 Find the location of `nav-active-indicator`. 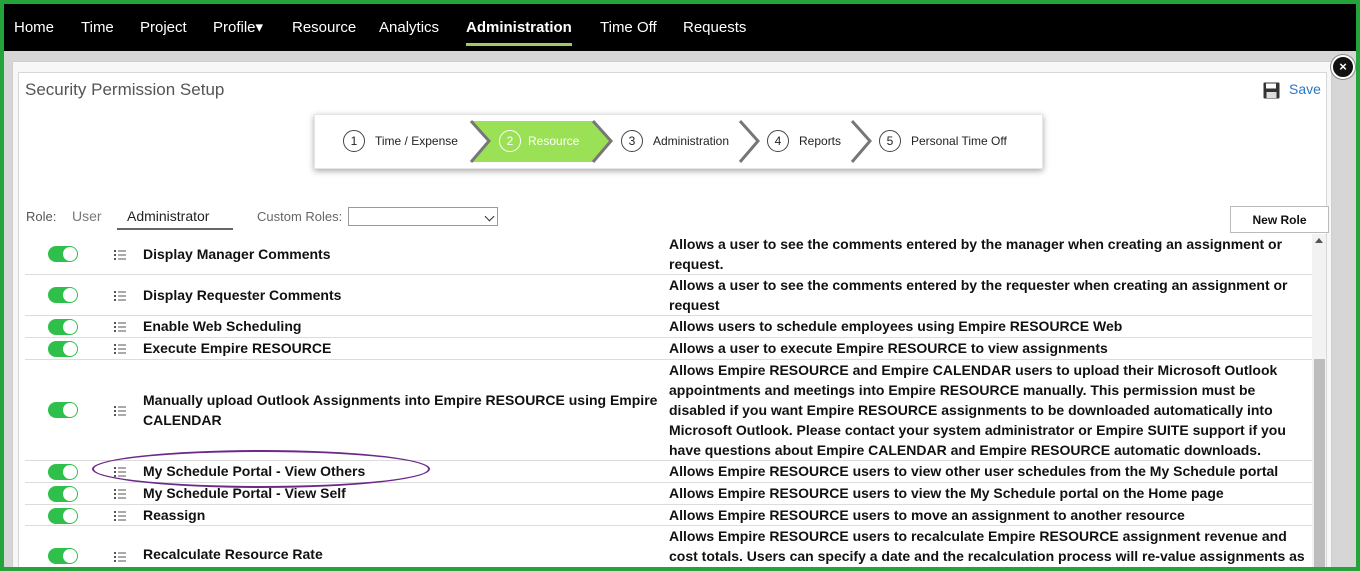

nav-active-indicator is located at coordinates (519, 44).